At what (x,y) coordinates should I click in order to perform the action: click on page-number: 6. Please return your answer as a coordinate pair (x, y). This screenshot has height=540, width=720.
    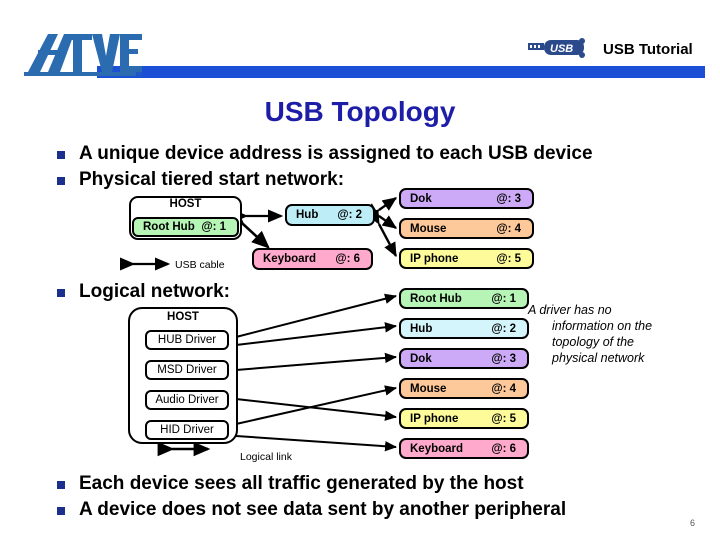
    Looking at the image, I should click on (693, 523).